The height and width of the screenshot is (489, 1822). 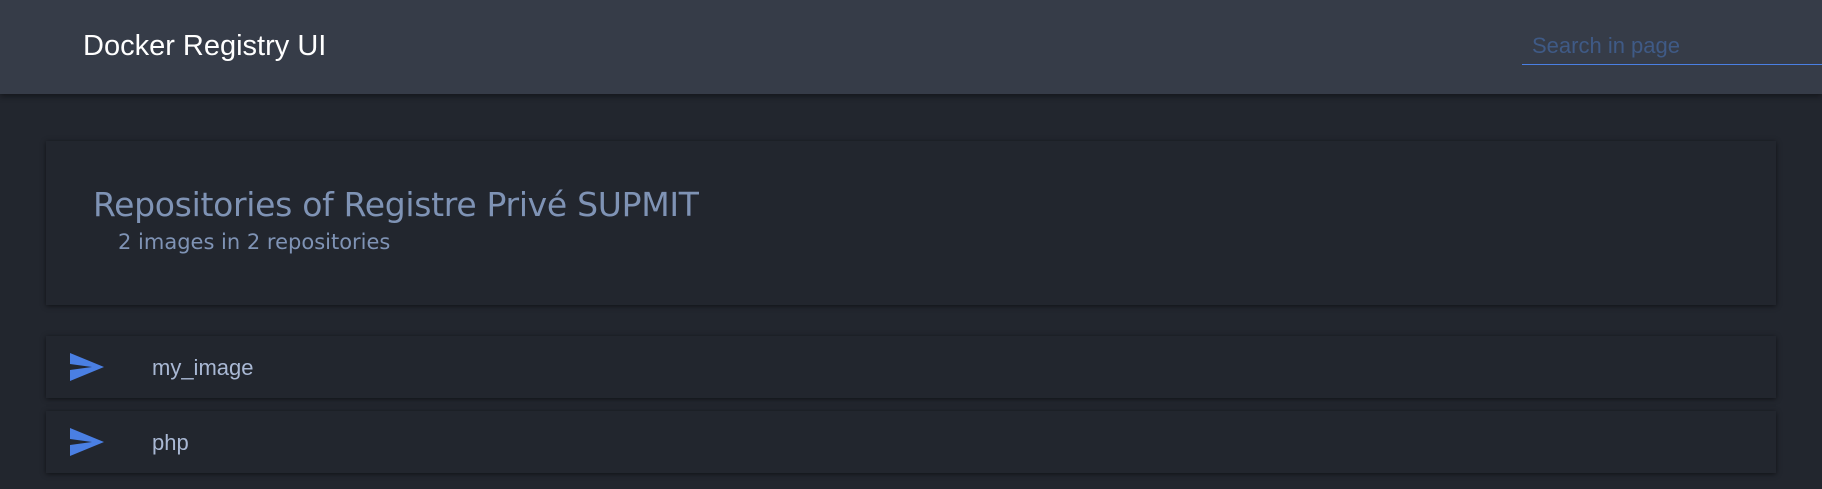 I want to click on repository-name: my_image, so click(x=203, y=367).